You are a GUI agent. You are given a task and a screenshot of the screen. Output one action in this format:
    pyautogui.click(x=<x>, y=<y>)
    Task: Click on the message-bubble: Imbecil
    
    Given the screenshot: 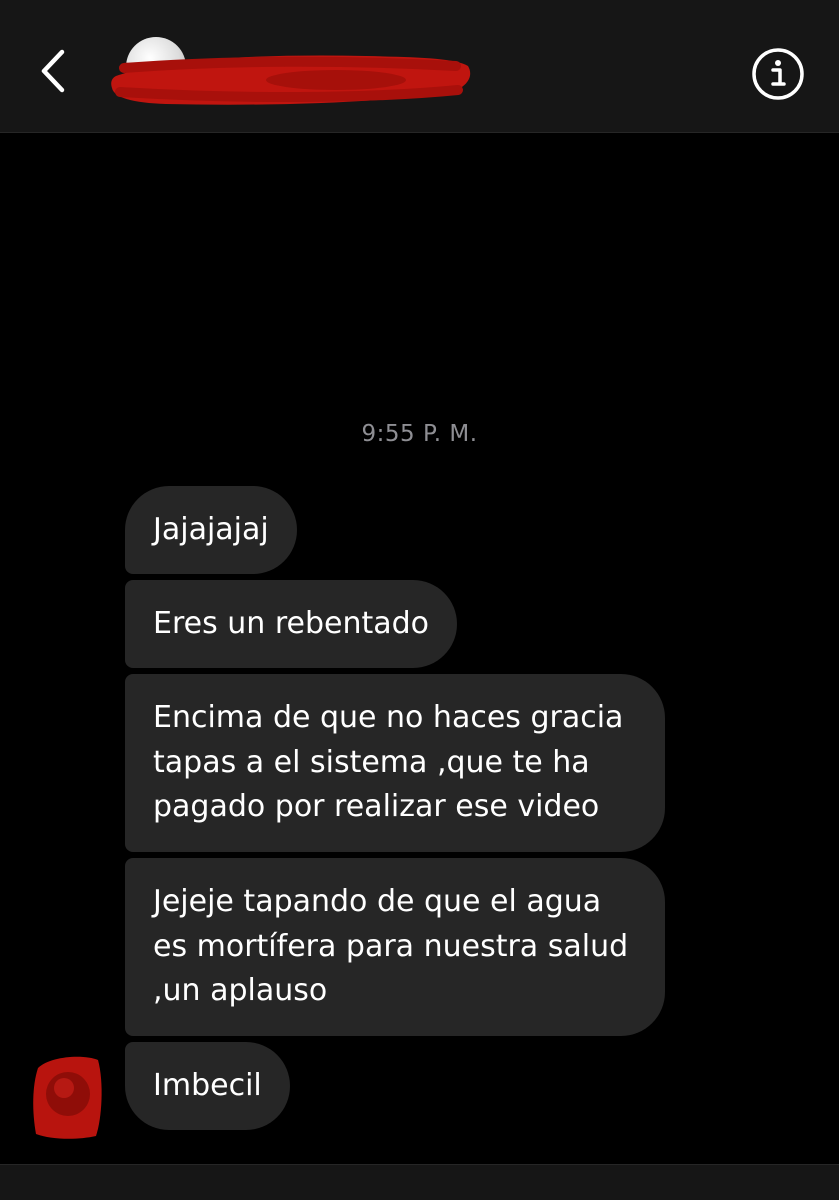 What is the action you would take?
    pyautogui.click(x=207, y=1086)
    